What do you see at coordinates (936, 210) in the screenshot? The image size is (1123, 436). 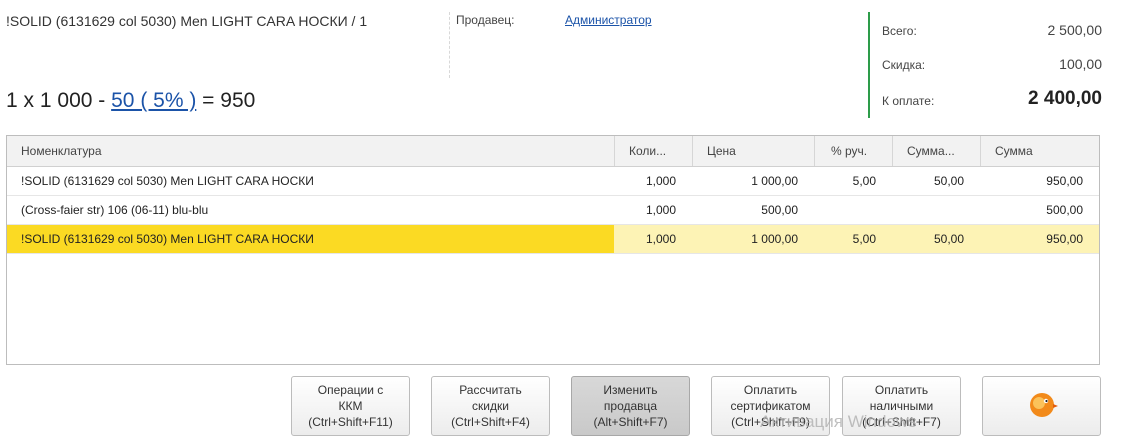 I see `cell-disc` at bounding box center [936, 210].